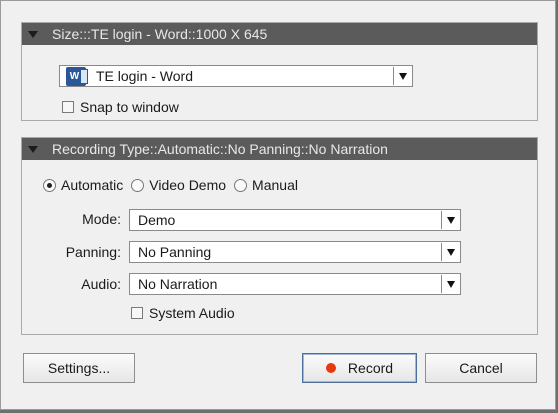  I want to click on panning-label: Panning:, so click(93, 252).